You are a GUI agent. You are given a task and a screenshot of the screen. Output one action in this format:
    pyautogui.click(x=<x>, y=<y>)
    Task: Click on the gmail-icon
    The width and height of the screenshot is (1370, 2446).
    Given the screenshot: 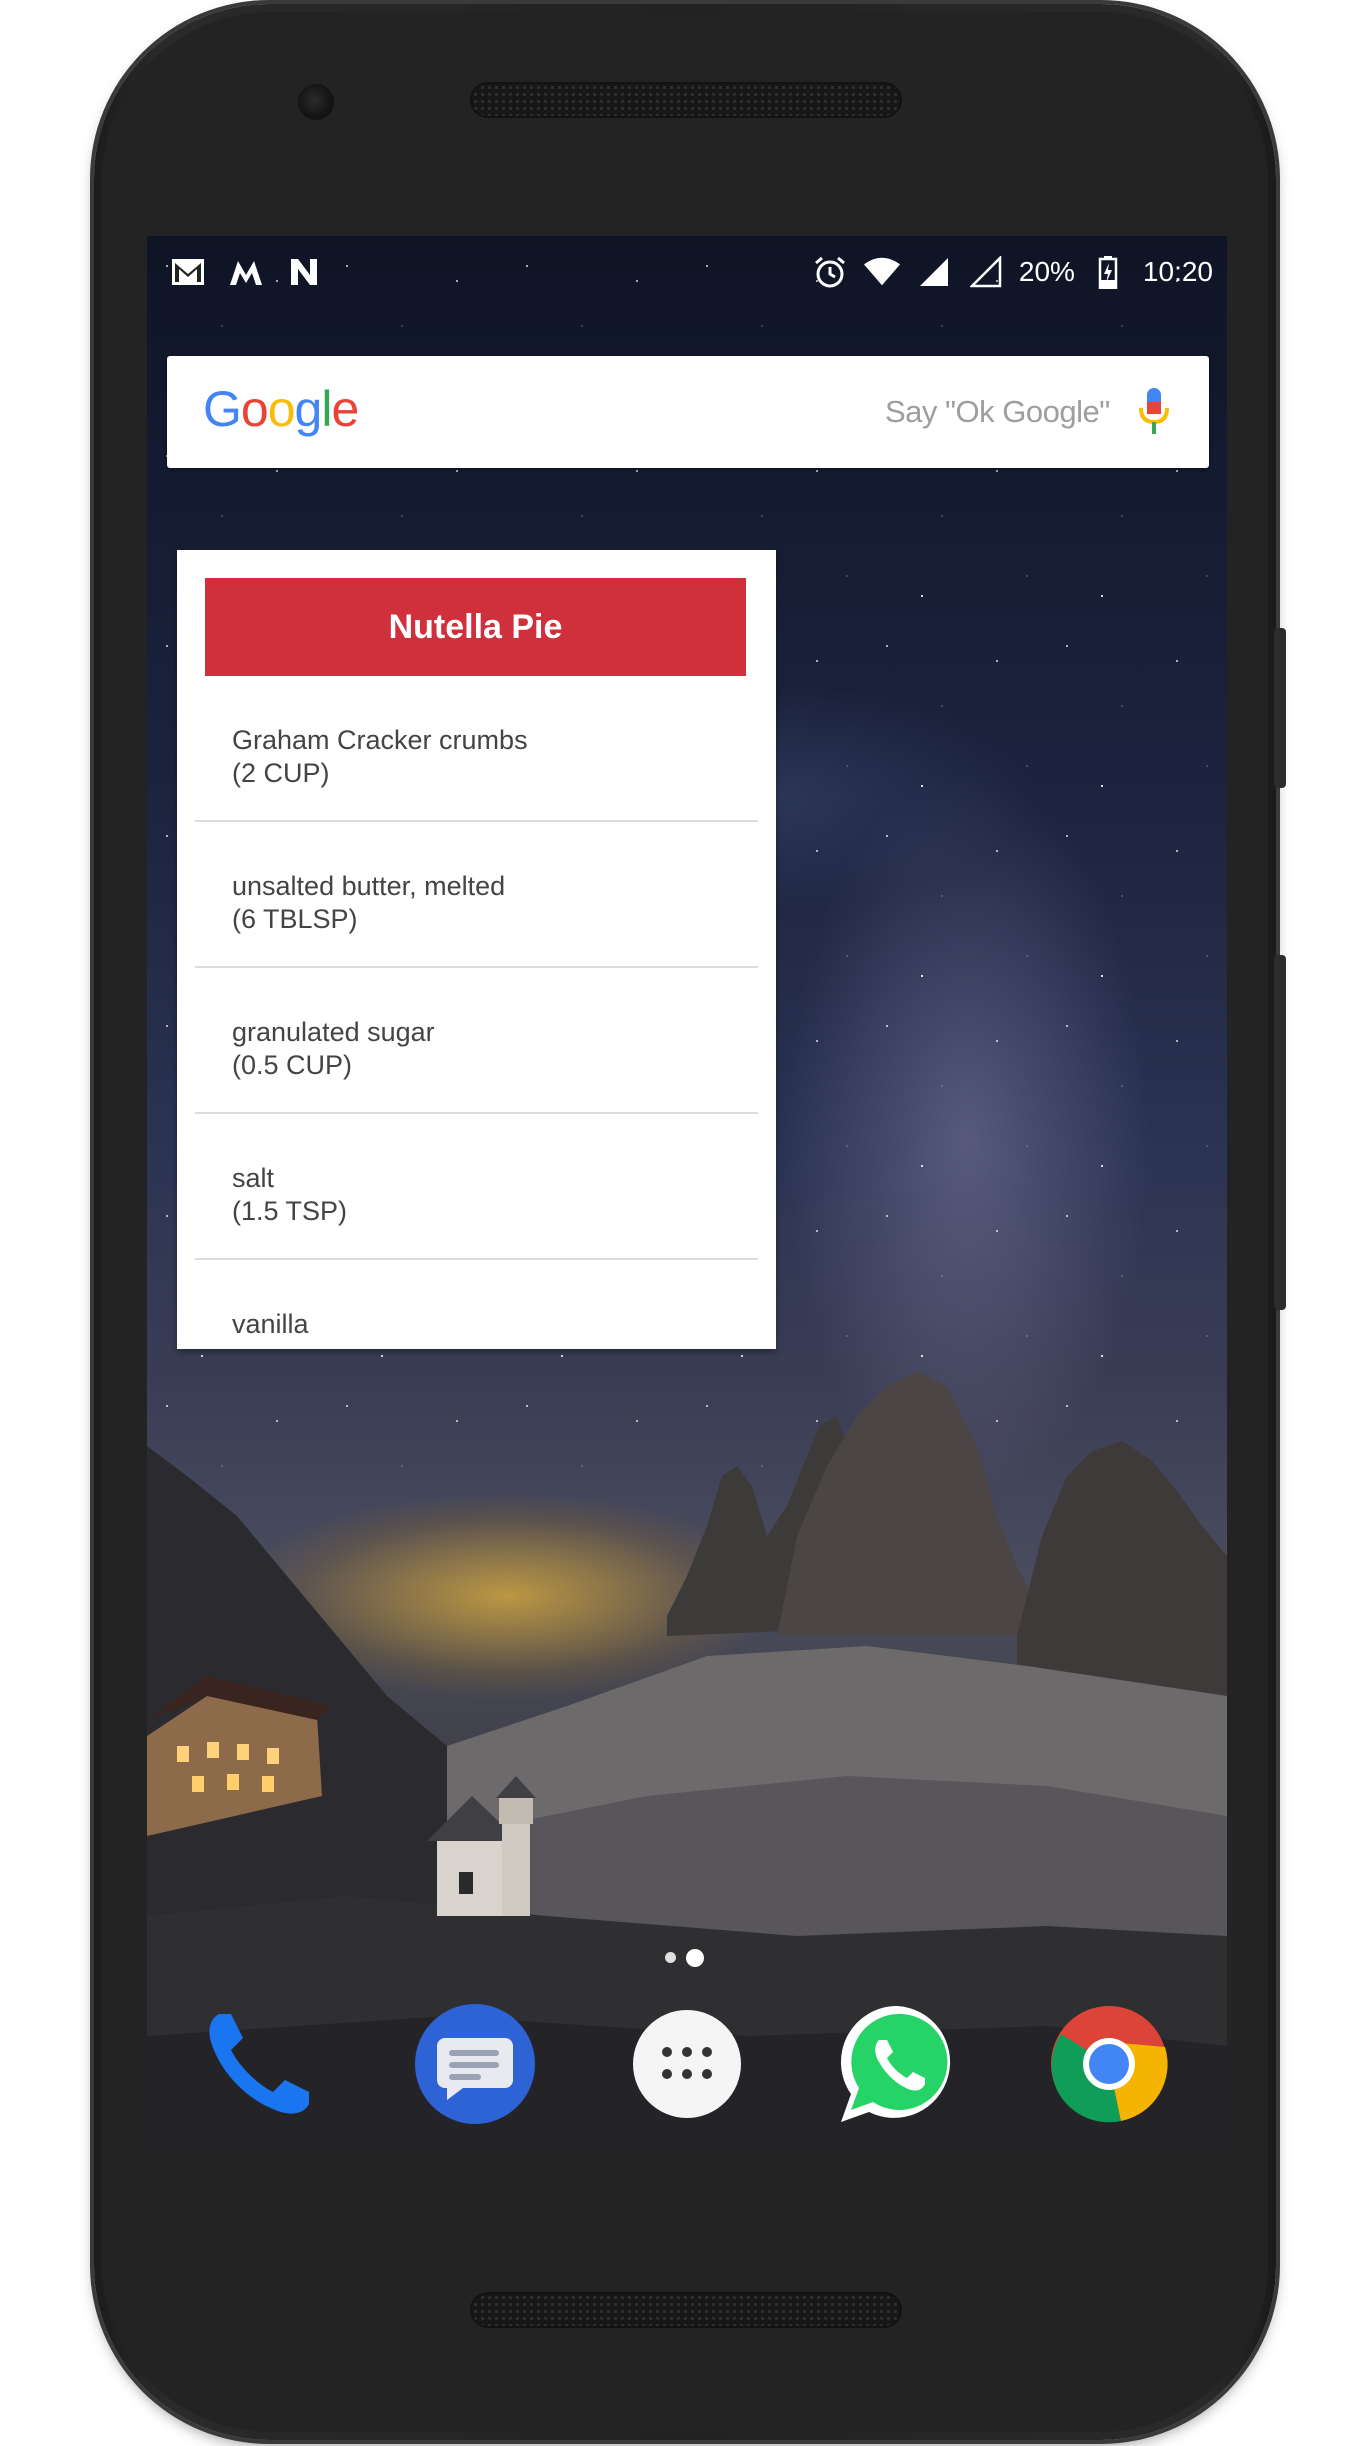 What is the action you would take?
    pyautogui.click(x=188, y=272)
    